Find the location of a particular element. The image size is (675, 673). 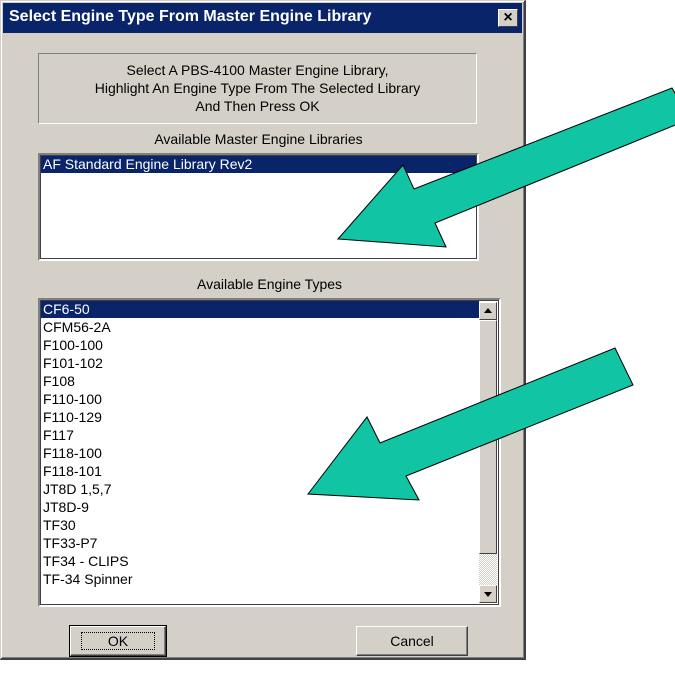

engine-list-item: TF34 - CLIPS is located at coordinates (259, 561).